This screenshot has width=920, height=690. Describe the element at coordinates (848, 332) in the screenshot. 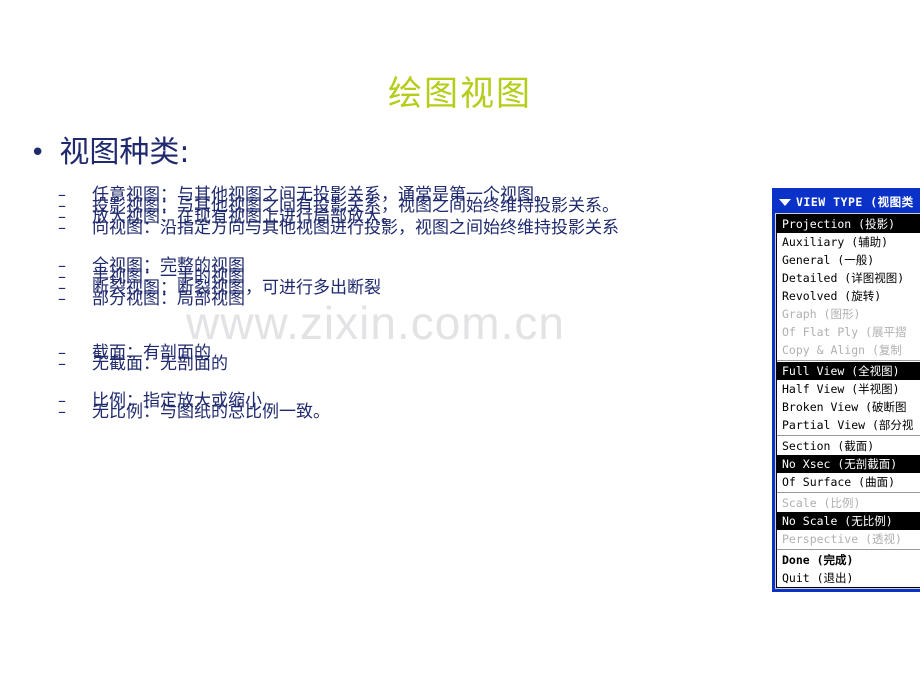

I see `menu-item: Of Flat Ply (展平摺` at that location.